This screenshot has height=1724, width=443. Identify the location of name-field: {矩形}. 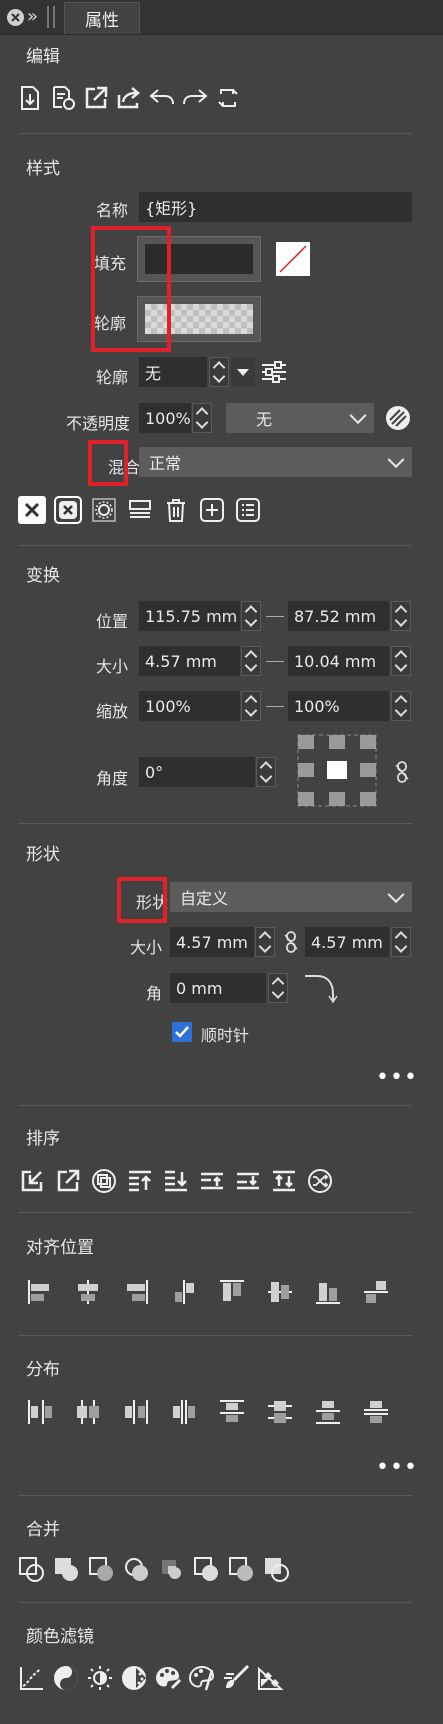
(275, 207).